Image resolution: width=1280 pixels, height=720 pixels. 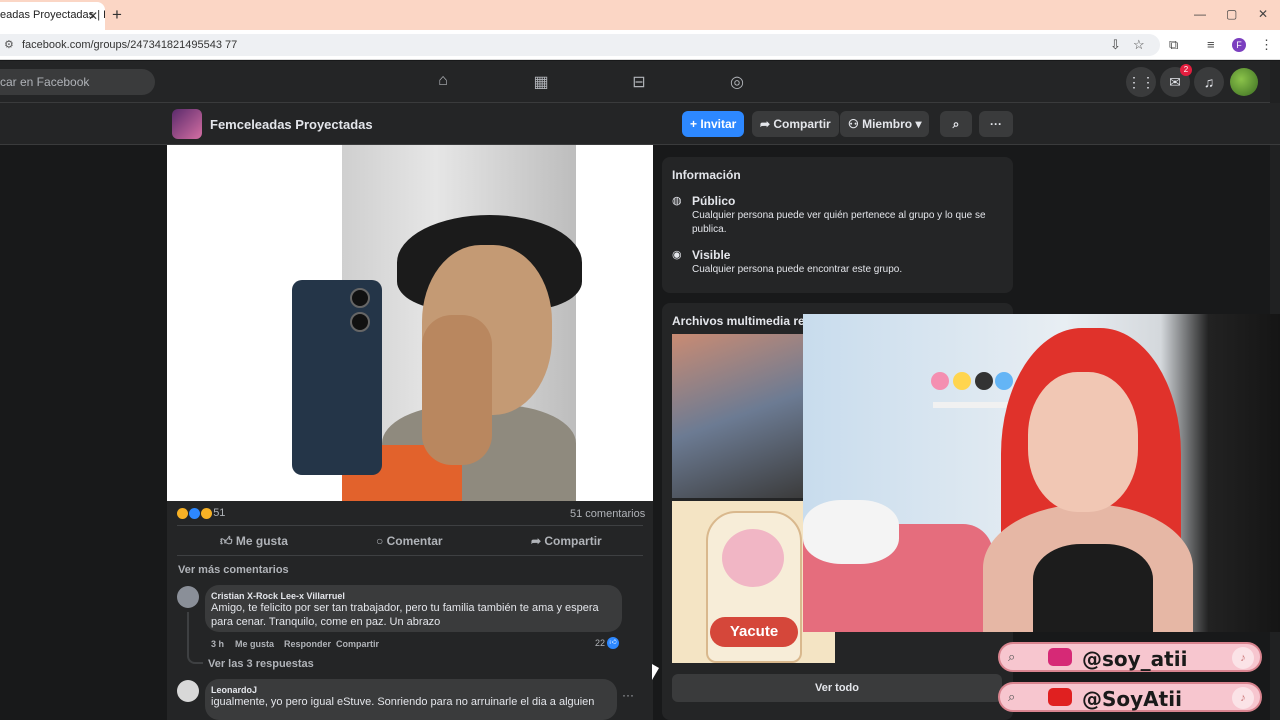 I want to click on share-icon: ➦, so click(x=767, y=124).